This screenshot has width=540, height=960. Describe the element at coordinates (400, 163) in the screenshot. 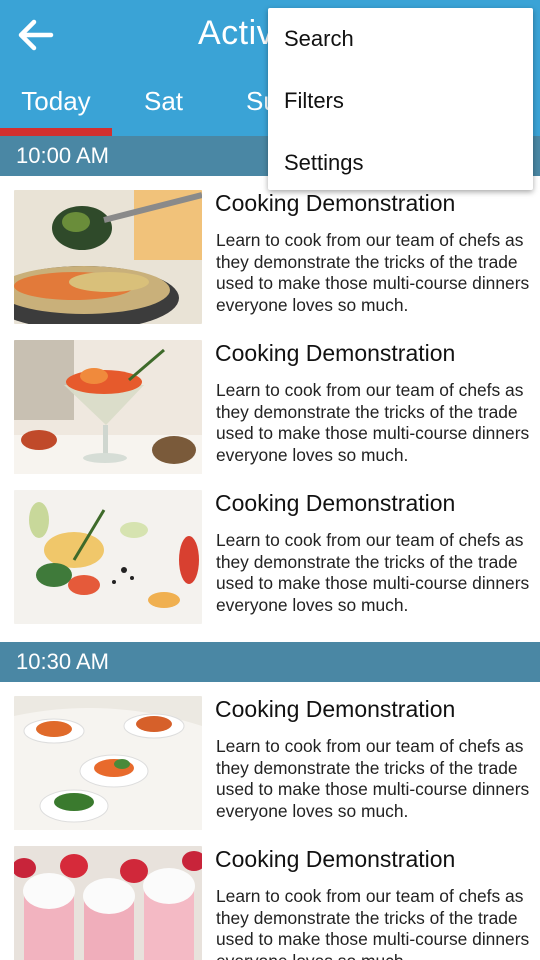

I see `menu-item-settings: Settings` at that location.